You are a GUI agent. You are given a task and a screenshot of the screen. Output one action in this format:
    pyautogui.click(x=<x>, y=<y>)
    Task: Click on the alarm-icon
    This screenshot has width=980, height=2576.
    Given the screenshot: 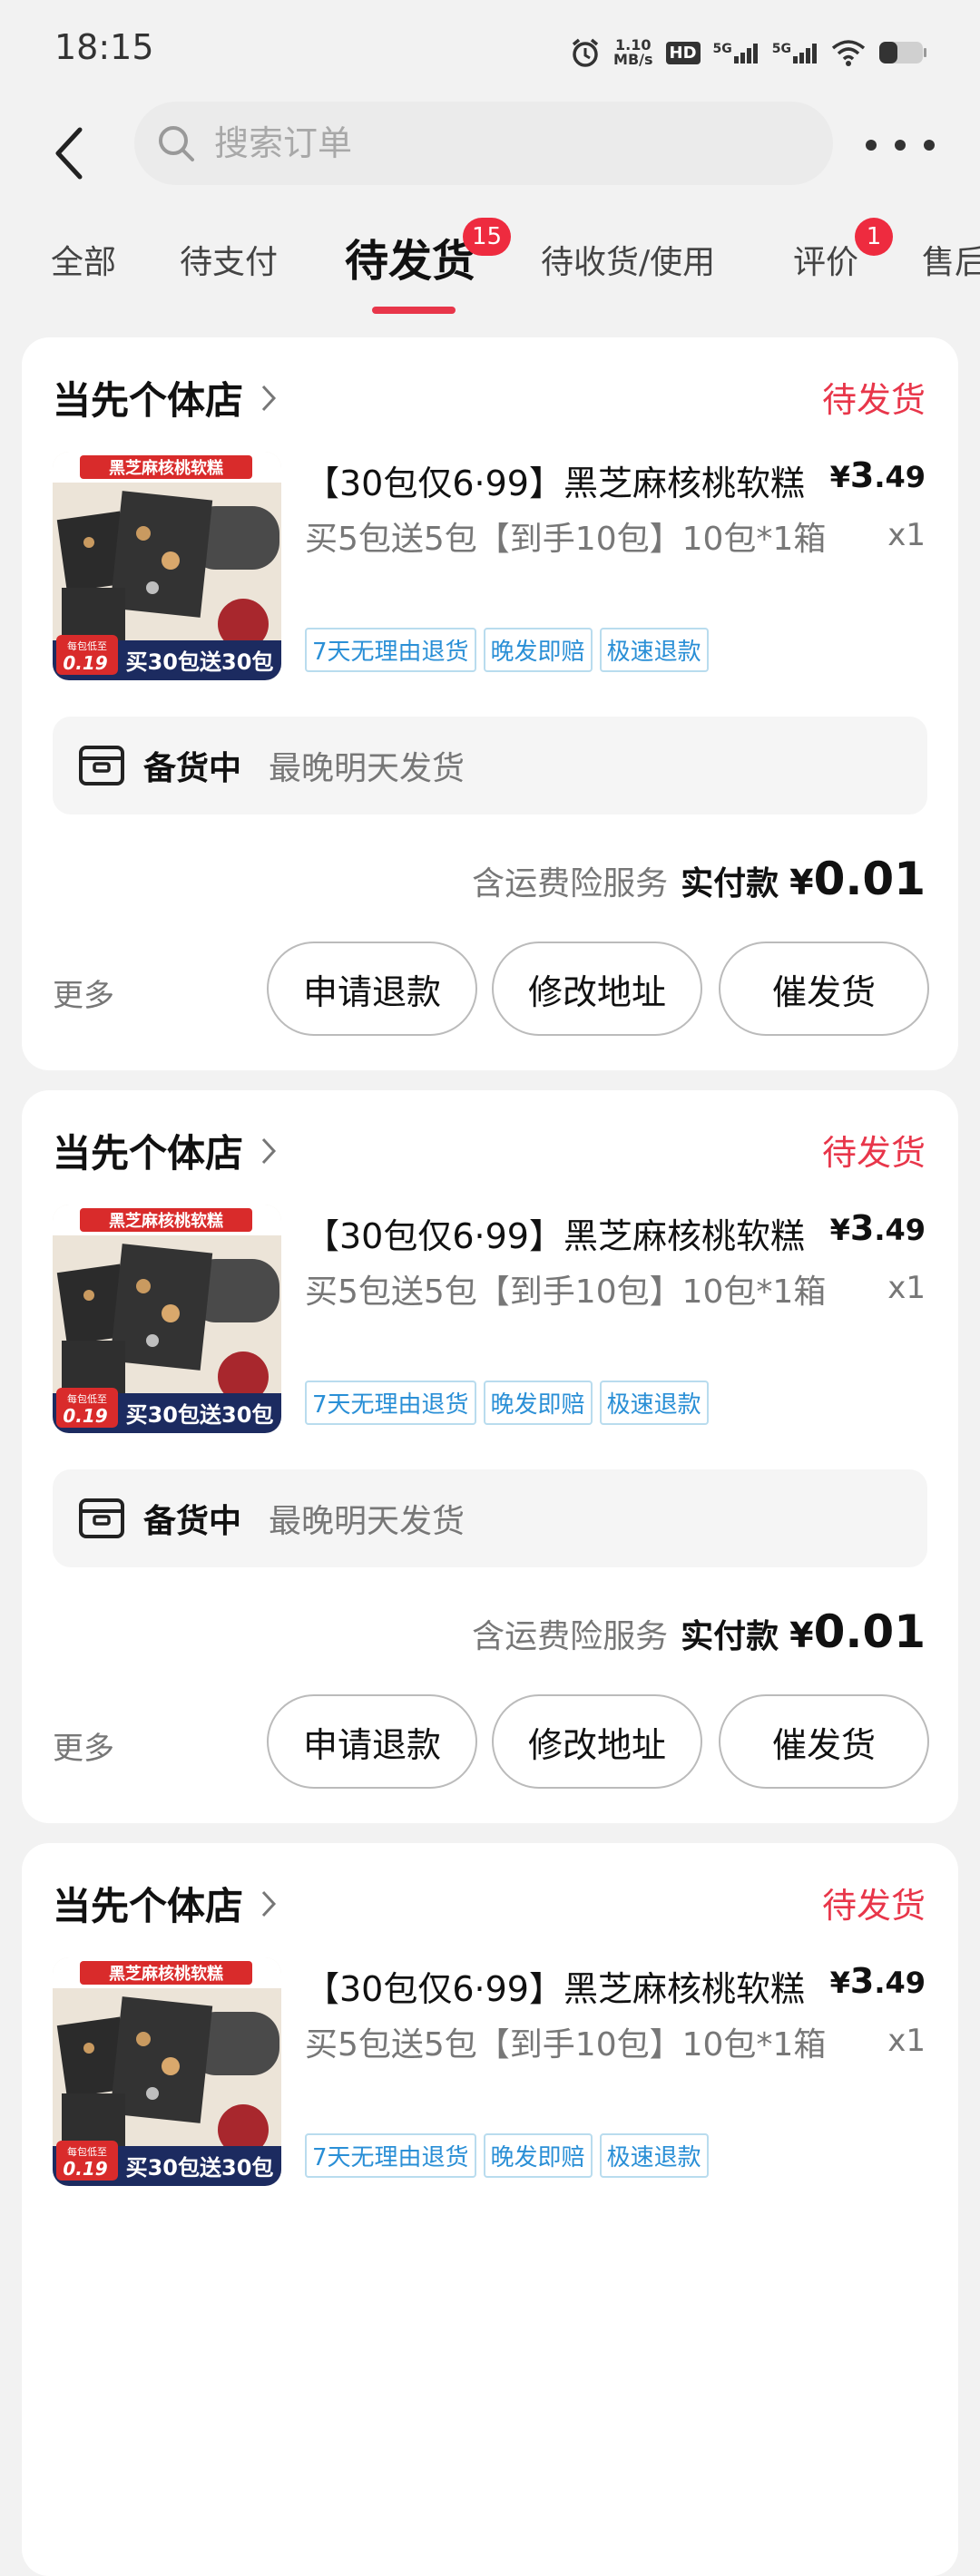 What is the action you would take?
    pyautogui.click(x=585, y=52)
    